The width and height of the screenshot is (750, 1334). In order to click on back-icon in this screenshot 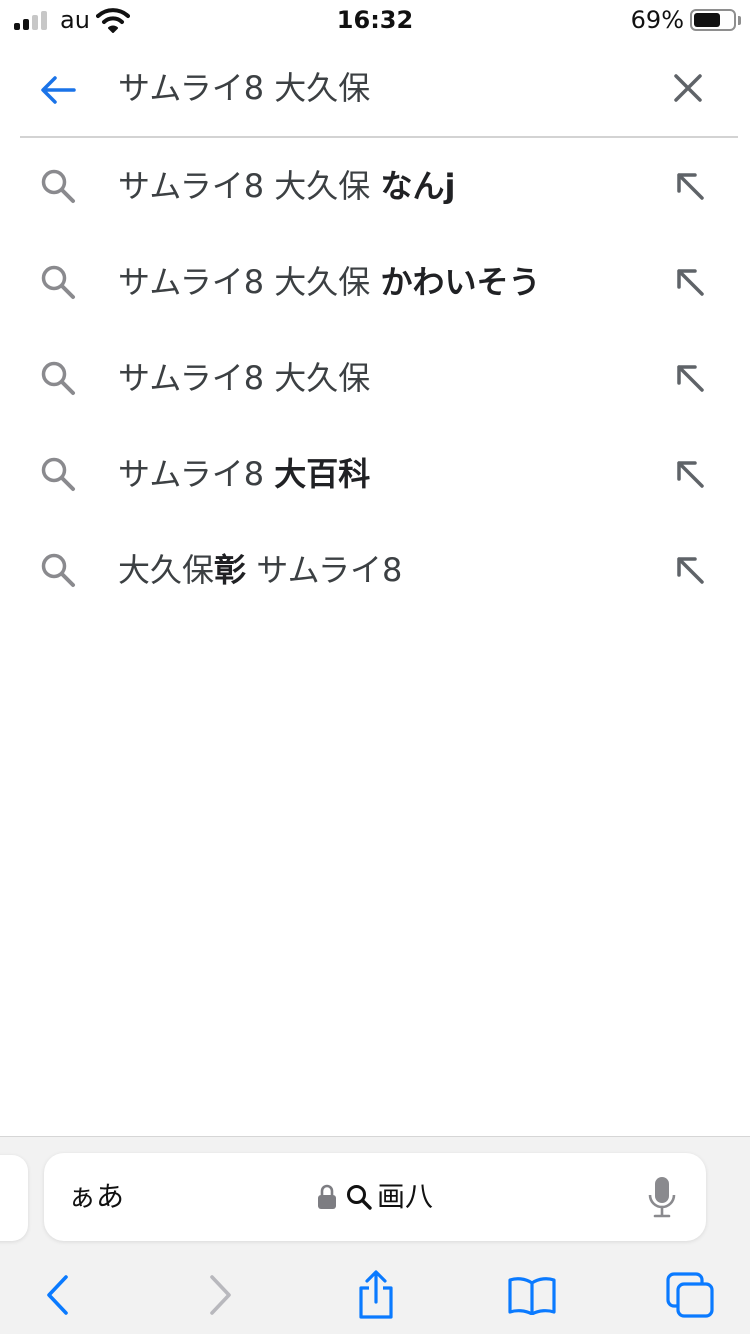, I will do `click(57, 1295)`.